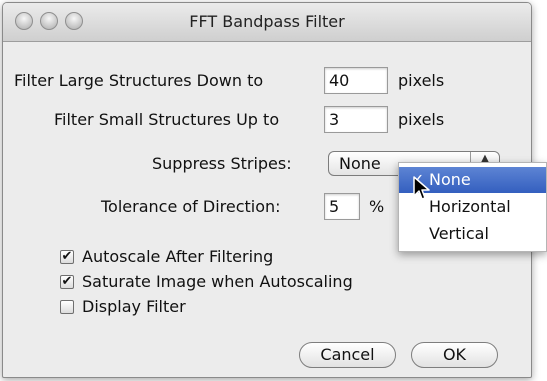 This screenshot has height=381, width=547. What do you see at coordinates (356, 80) in the screenshot?
I see `filter-large-input` at bounding box center [356, 80].